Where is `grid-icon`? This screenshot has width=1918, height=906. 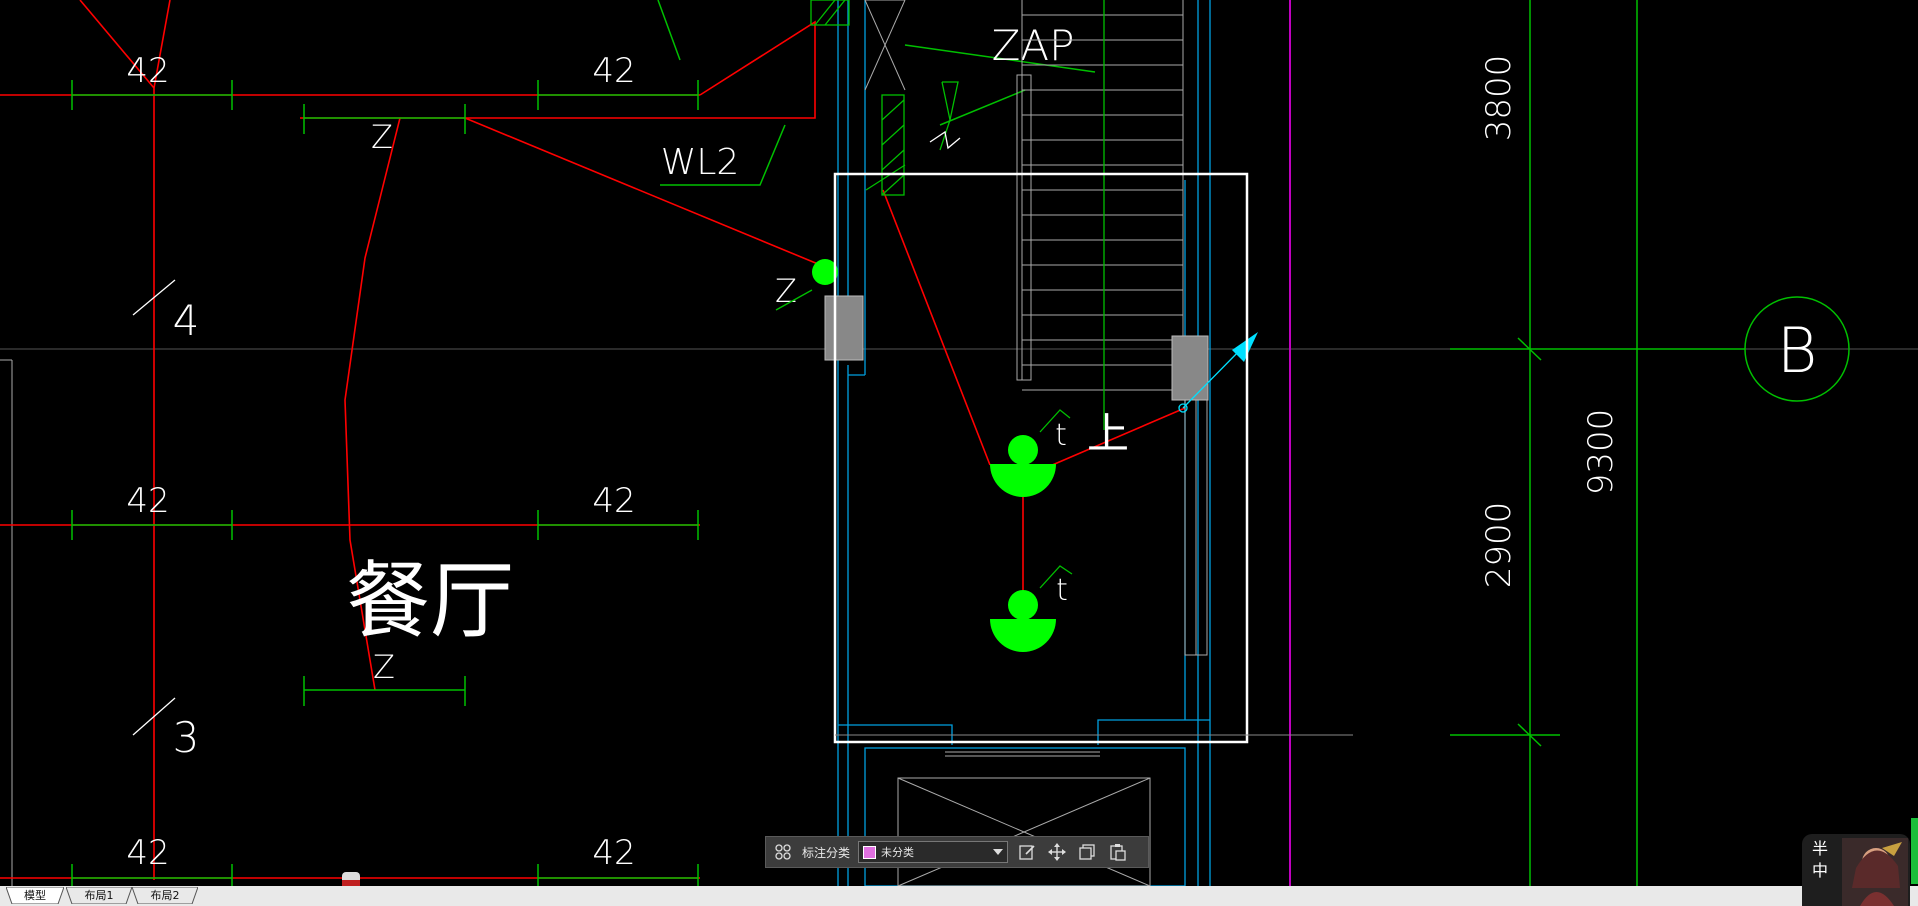 grid-icon is located at coordinates (783, 852).